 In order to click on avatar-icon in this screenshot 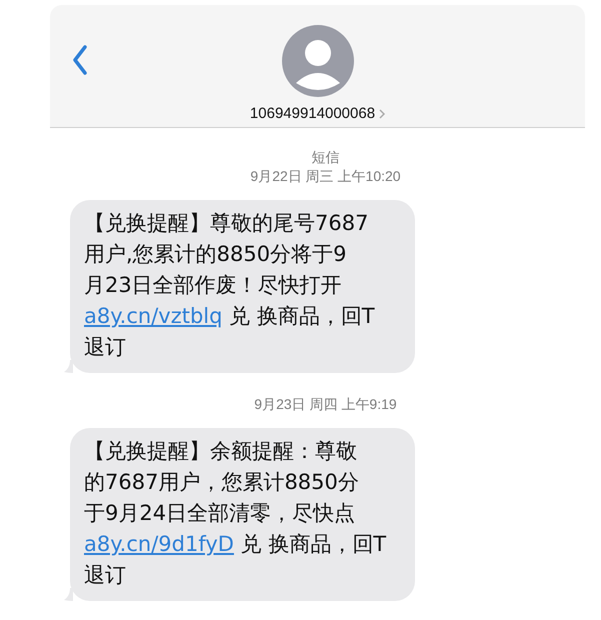, I will do `click(318, 61)`.